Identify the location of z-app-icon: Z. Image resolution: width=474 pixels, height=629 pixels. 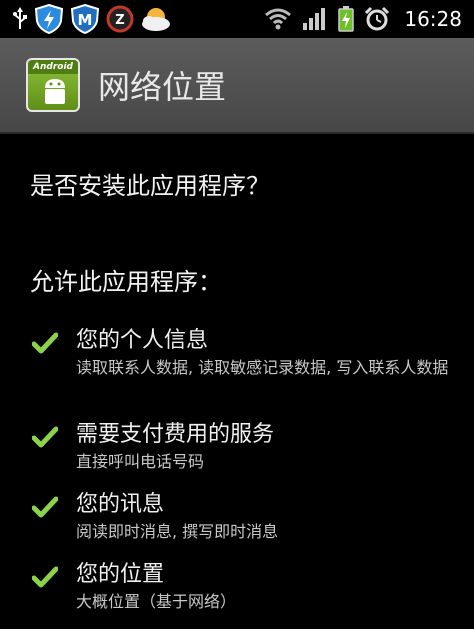
(120, 19).